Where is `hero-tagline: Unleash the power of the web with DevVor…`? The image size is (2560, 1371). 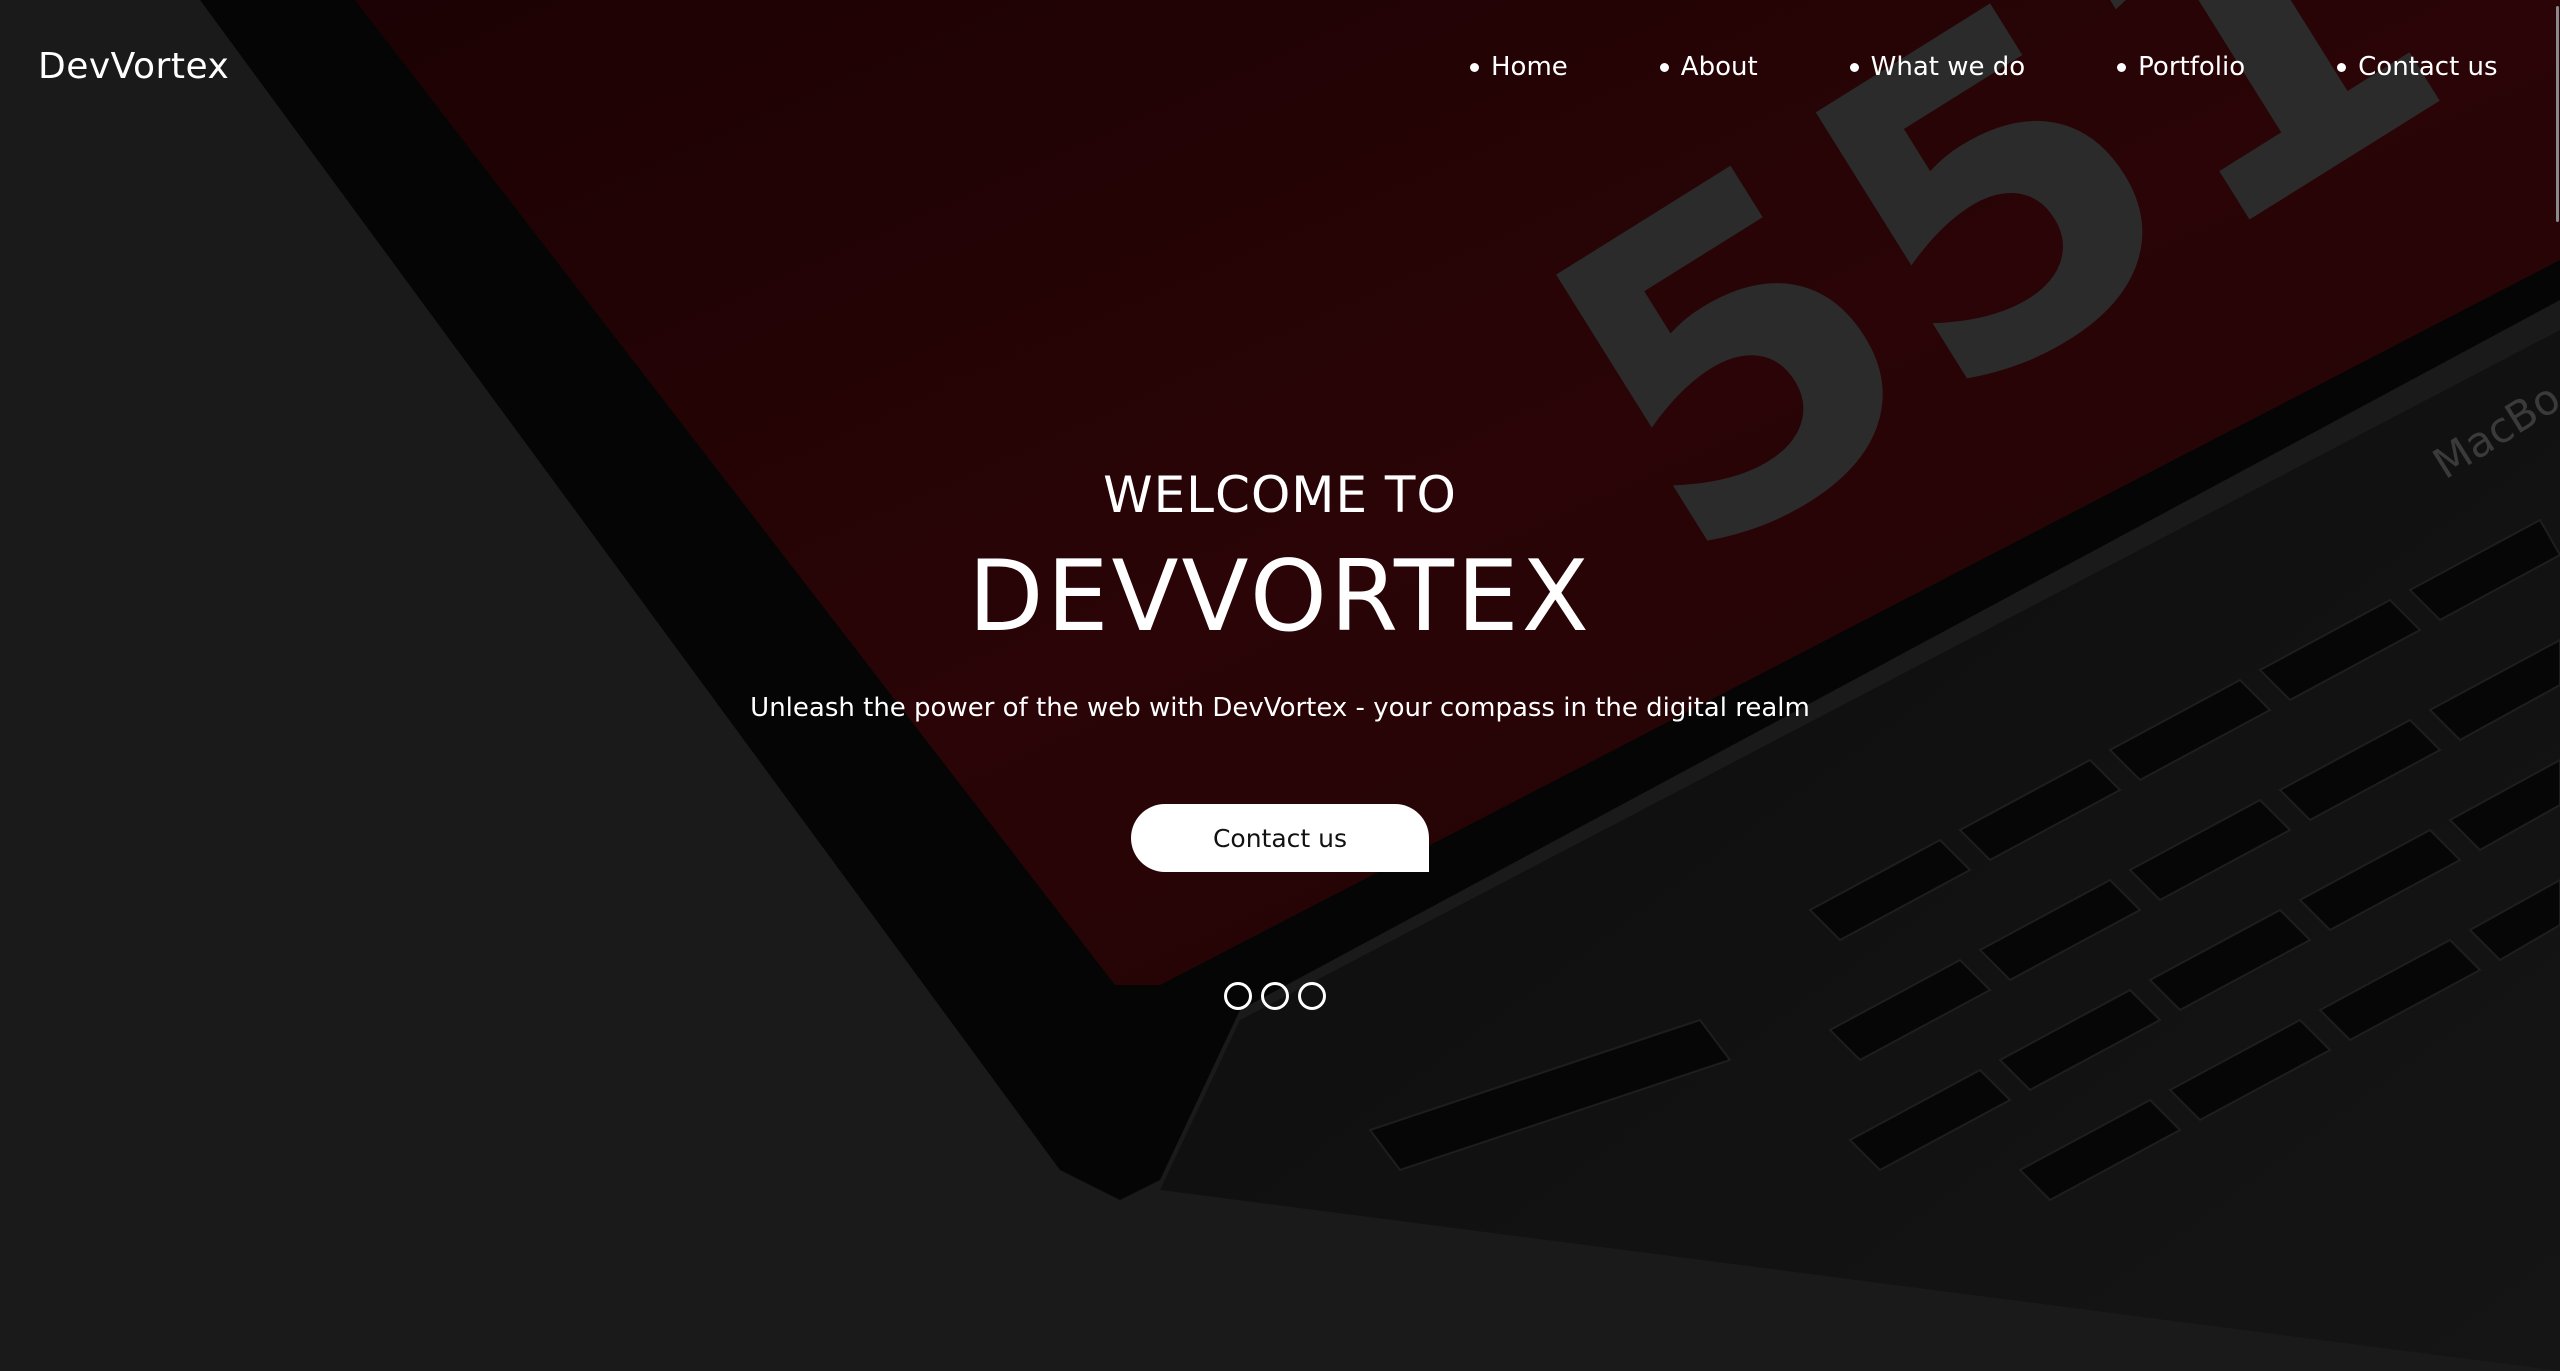
hero-tagline: Unleash the power of the web with DevVor… is located at coordinates (1280, 708).